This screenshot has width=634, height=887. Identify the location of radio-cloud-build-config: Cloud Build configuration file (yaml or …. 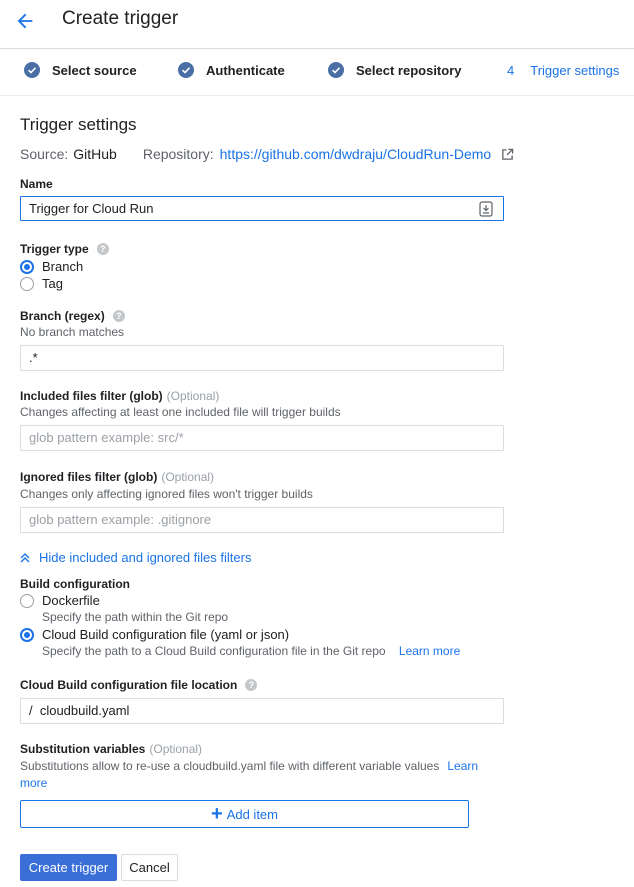
(154, 634).